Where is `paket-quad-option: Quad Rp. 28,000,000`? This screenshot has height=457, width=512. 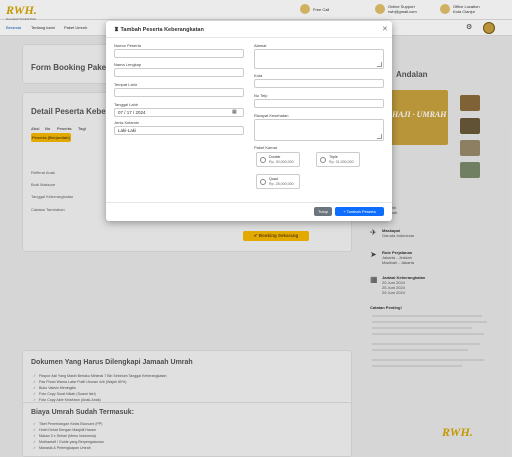 paket-quad-option: Quad Rp. 28,000,000 is located at coordinates (278, 181).